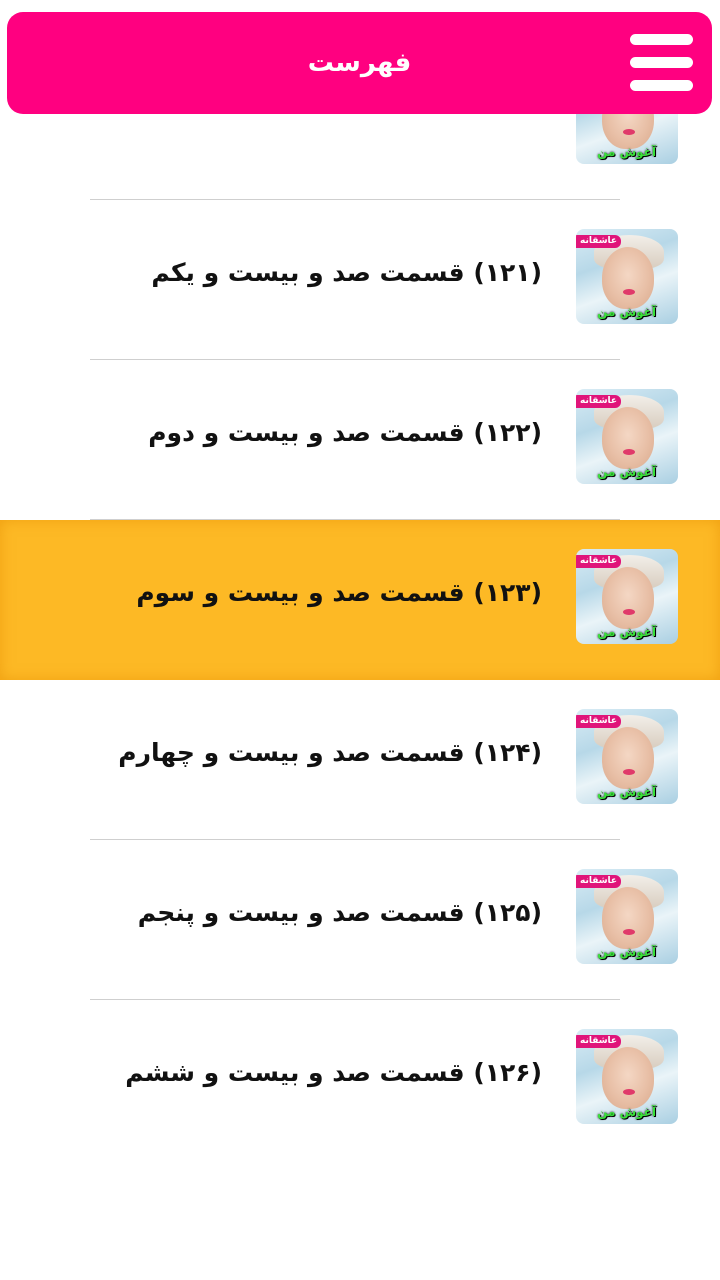 This screenshot has height=1280, width=720. I want to click on app-header: فهرست, so click(359, 63).